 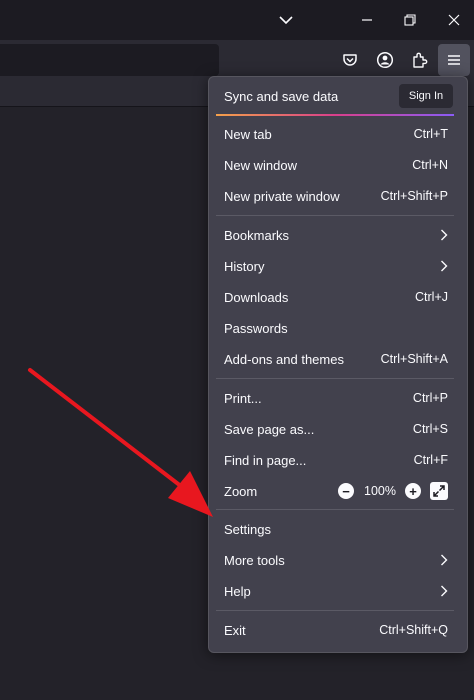 I want to click on menu-item-label: Exit, so click(x=235, y=630).